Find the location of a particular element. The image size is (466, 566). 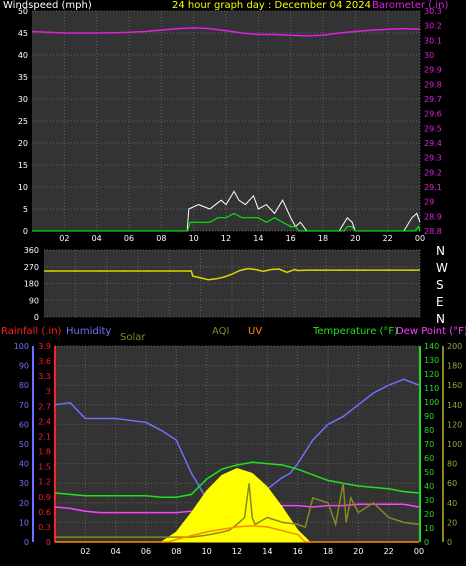

solar-legend: Solar is located at coordinates (133, 337).